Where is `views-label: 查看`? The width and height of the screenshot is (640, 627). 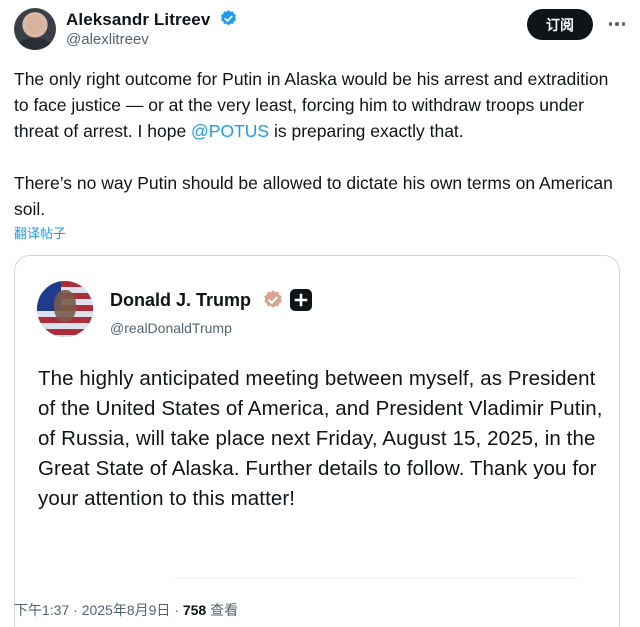 views-label: 查看 is located at coordinates (222, 610).